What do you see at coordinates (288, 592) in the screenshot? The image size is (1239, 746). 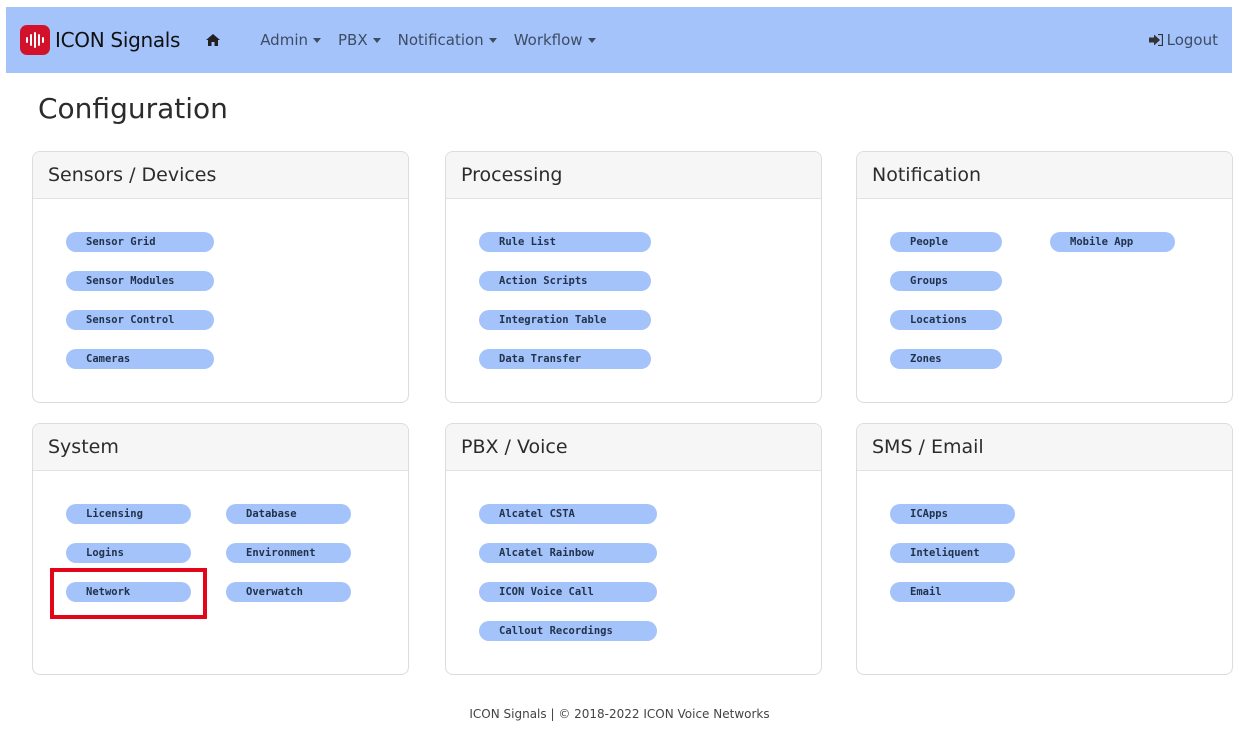 I see `overwatch-button: Overwatch` at bounding box center [288, 592].